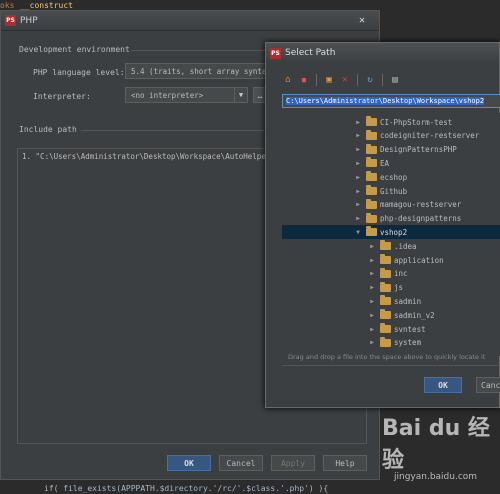 This screenshot has height=494, width=500. What do you see at coordinates (304, 80) in the screenshot?
I see `project-icon: ■` at bounding box center [304, 80].